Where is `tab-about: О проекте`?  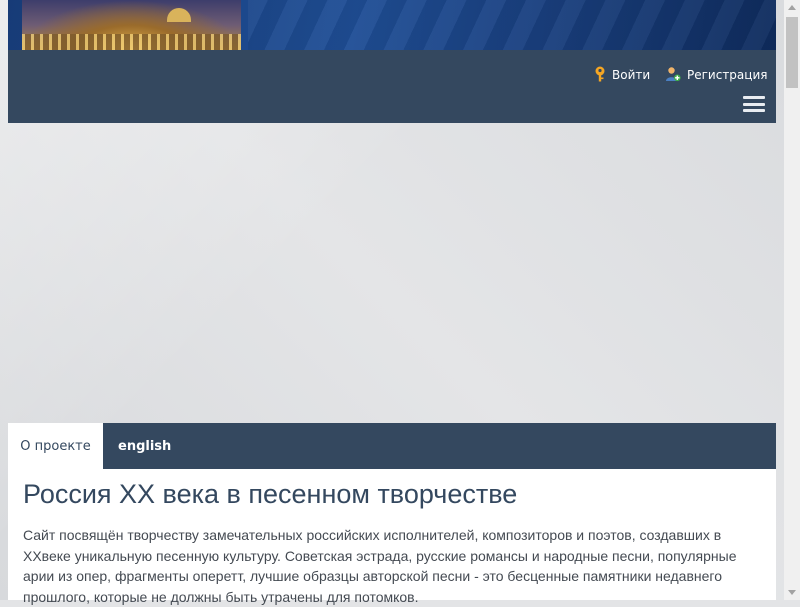 tab-about: О проекте is located at coordinates (55, 446).